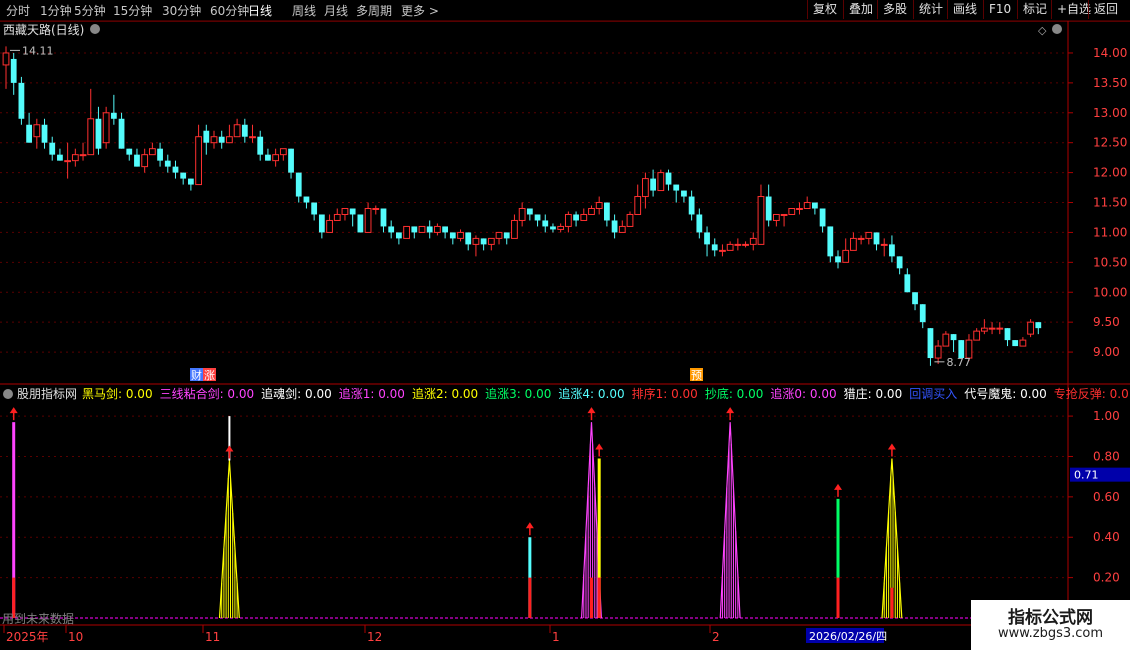  What do you see at coordinates (1106, 416) in the screenshot?
I see `indicator-tick-label: 1.00` at bounding box center [1106, 416].